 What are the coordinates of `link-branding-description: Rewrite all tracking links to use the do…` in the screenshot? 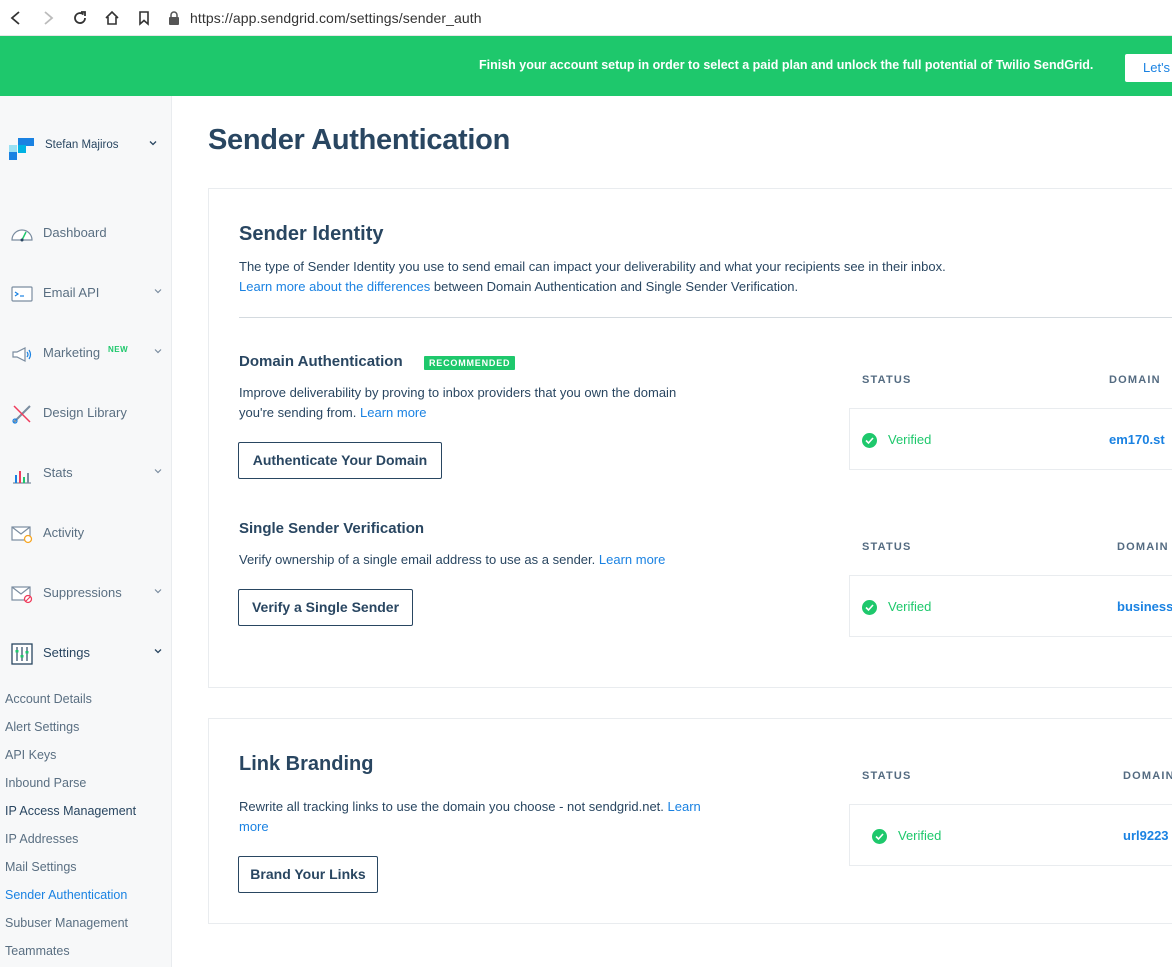 It's located at (451, 806).